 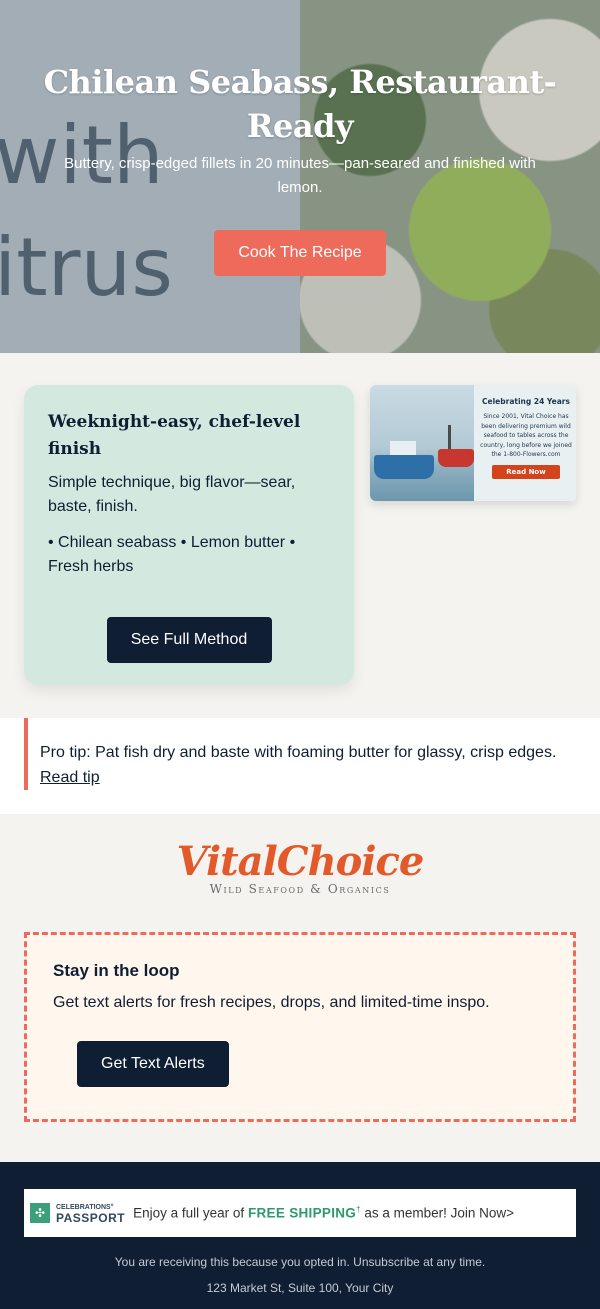 What do you see at coordinates (300, 861) in the screenshot?
I see `logo-wordmark: VitalChoice` at bounding box center [300, 861].